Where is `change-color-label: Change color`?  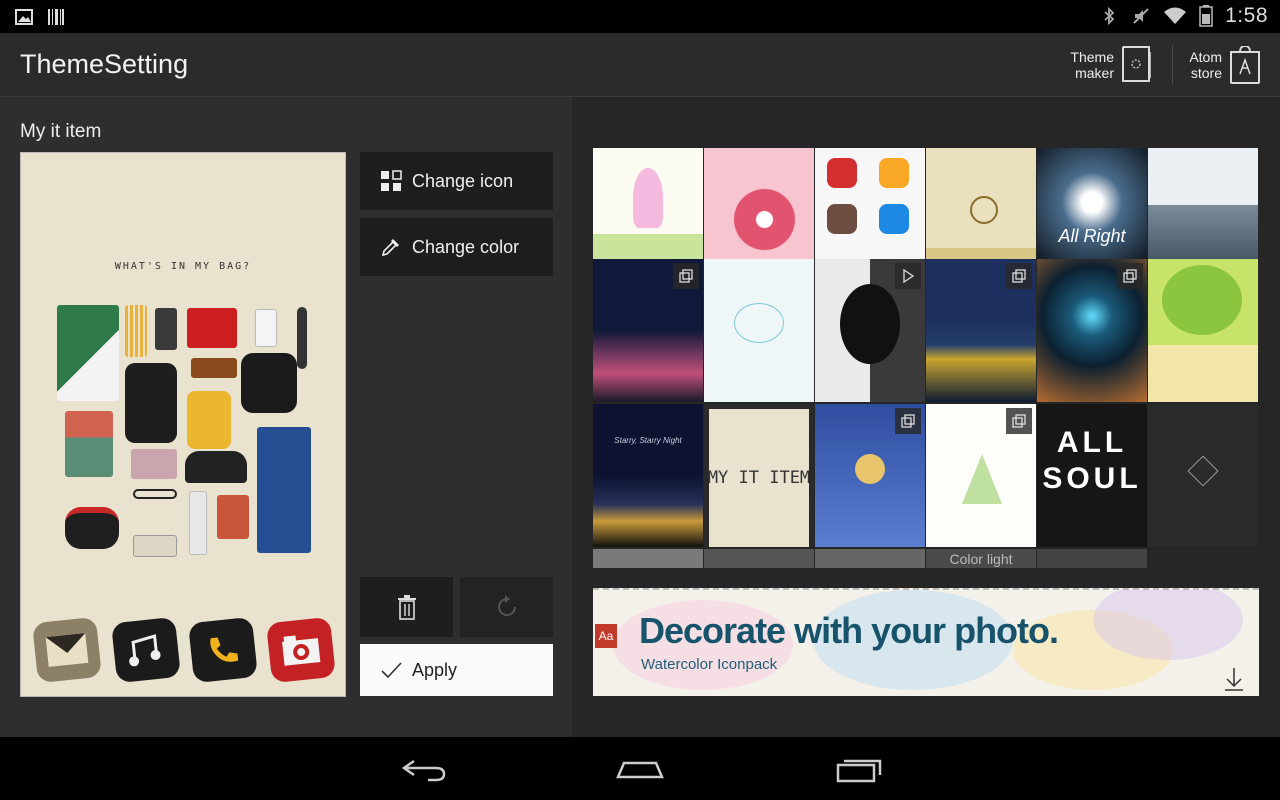 change-color-label: Change color is located at coordinates (466, 246).